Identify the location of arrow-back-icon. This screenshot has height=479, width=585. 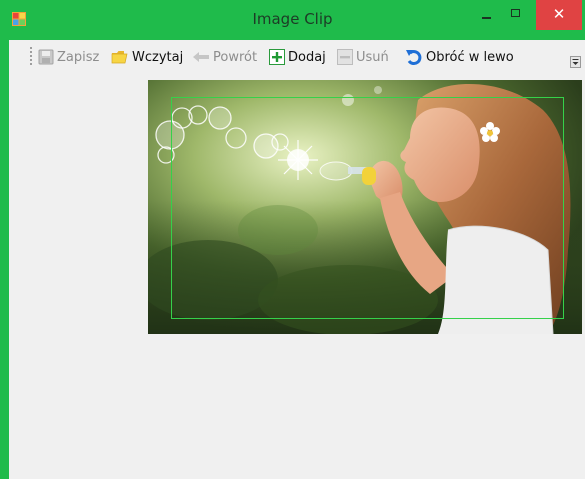
(201, 57).